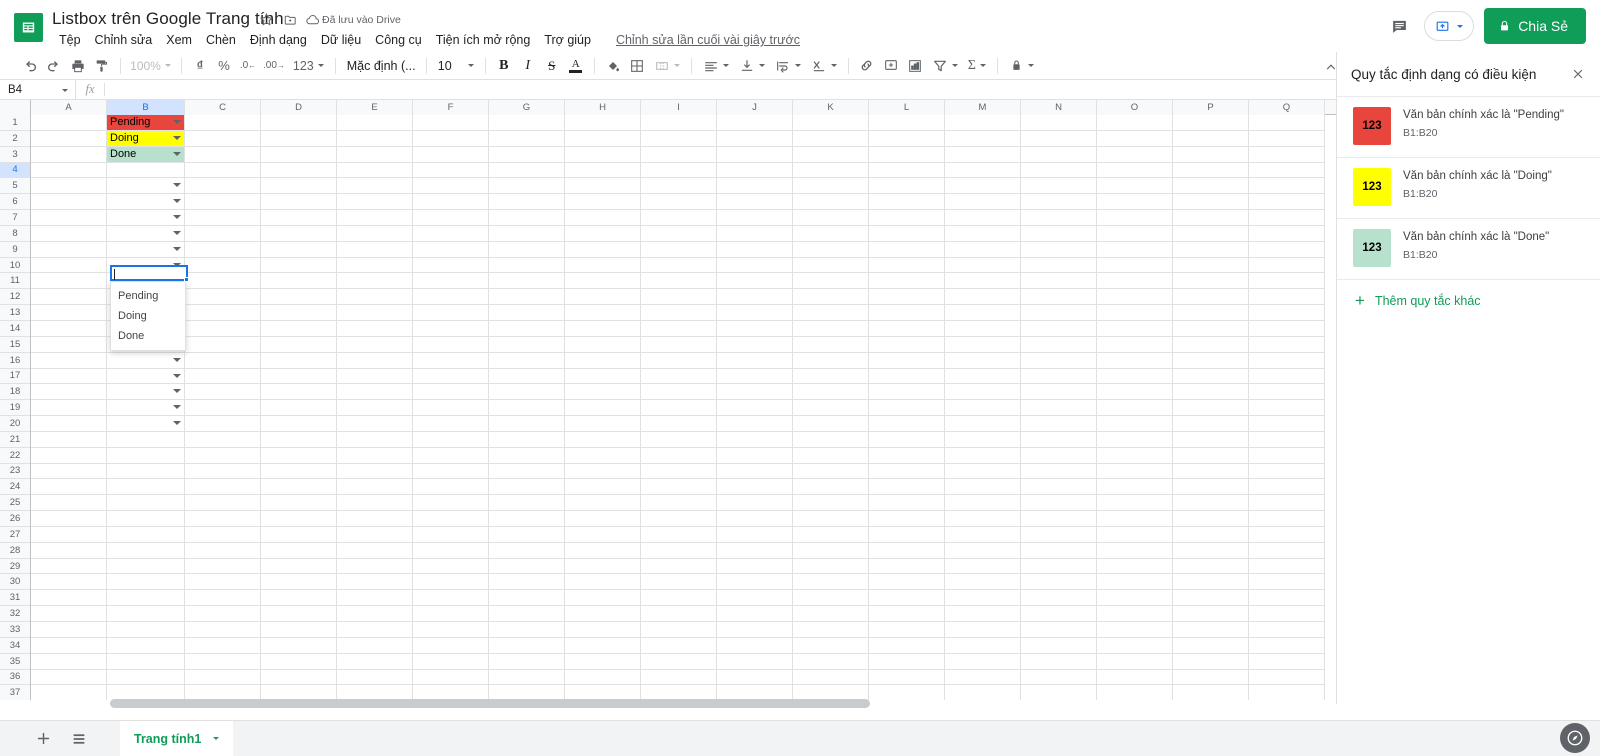 This screenshot has width=1600, height=756. Describe the element at coordinates (907, 550) in the screenshot. I see `cell-L28` at that location.